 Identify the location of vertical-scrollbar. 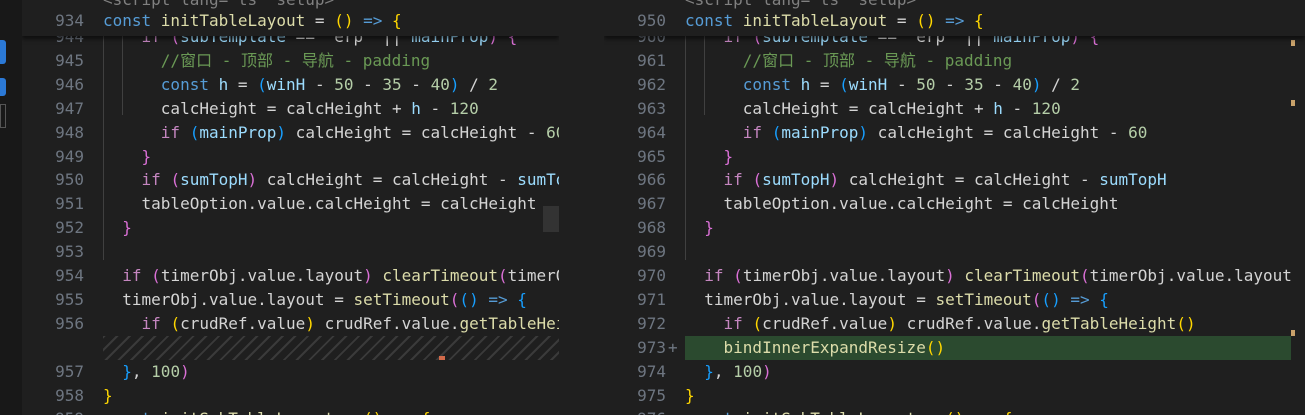
(1298, 207).